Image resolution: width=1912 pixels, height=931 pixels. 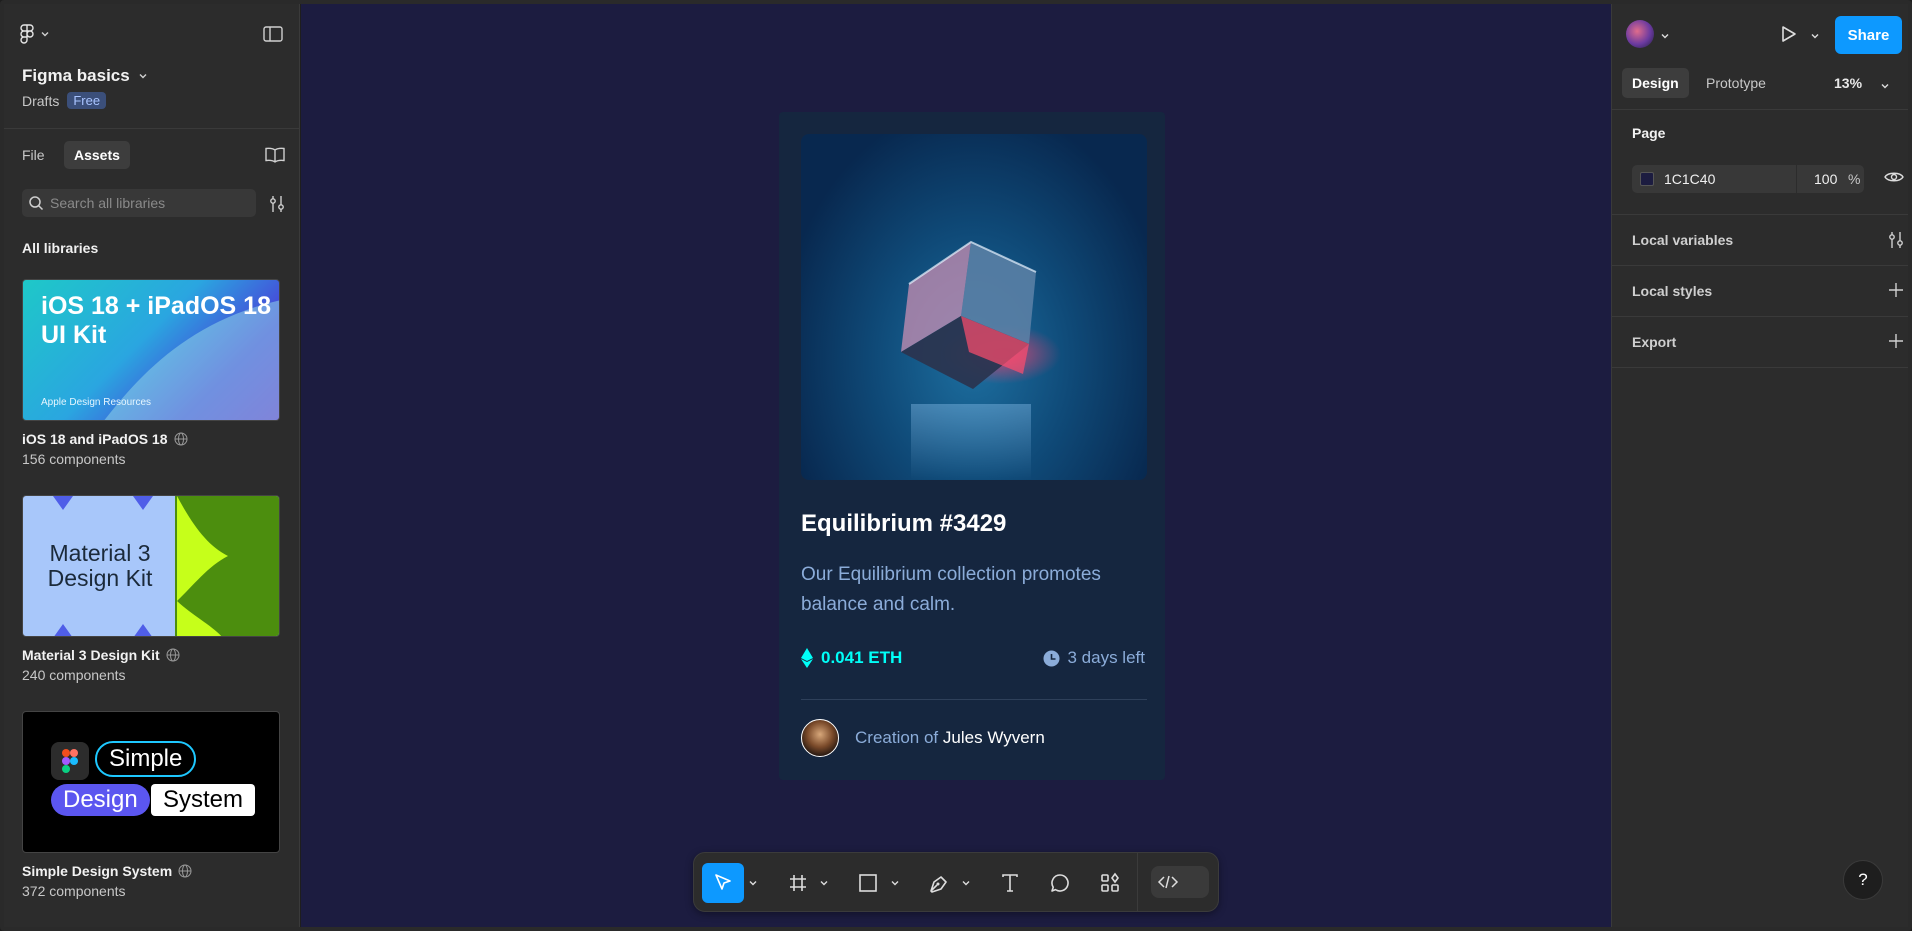 I want to click on move-tool-menu, so click(x=753, y=883).